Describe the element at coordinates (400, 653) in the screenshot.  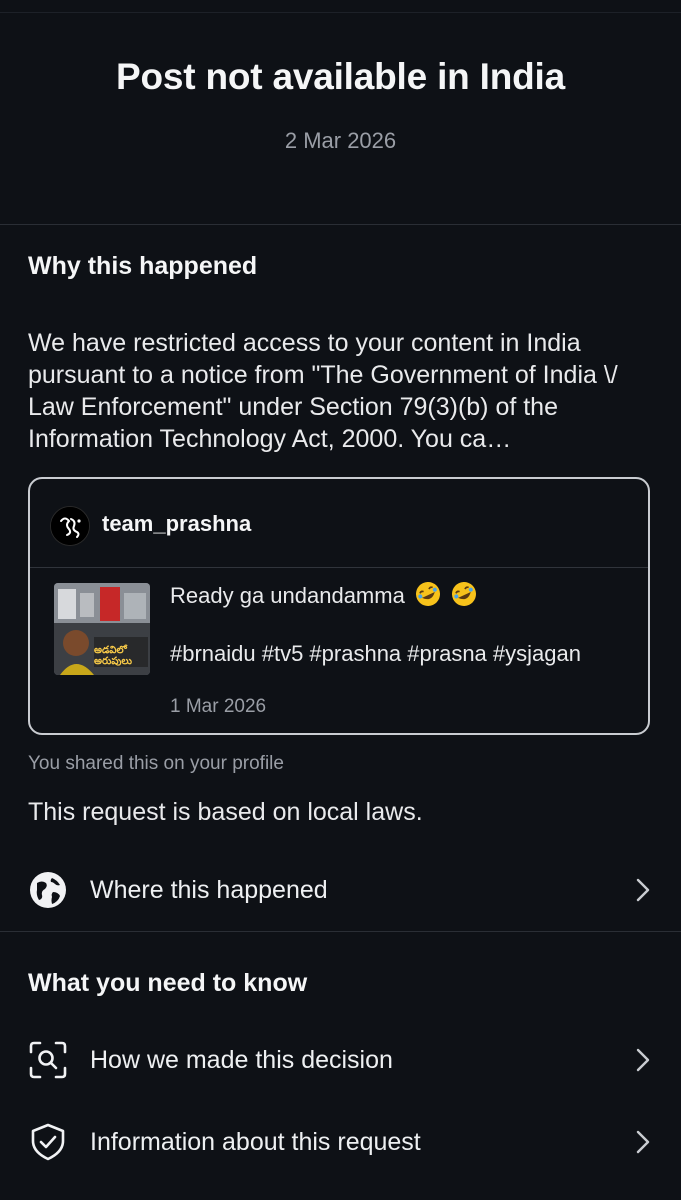
I see `post-hashtags: #brnaidu #tv5 #prashna #prasna #ysjagan` at that location.